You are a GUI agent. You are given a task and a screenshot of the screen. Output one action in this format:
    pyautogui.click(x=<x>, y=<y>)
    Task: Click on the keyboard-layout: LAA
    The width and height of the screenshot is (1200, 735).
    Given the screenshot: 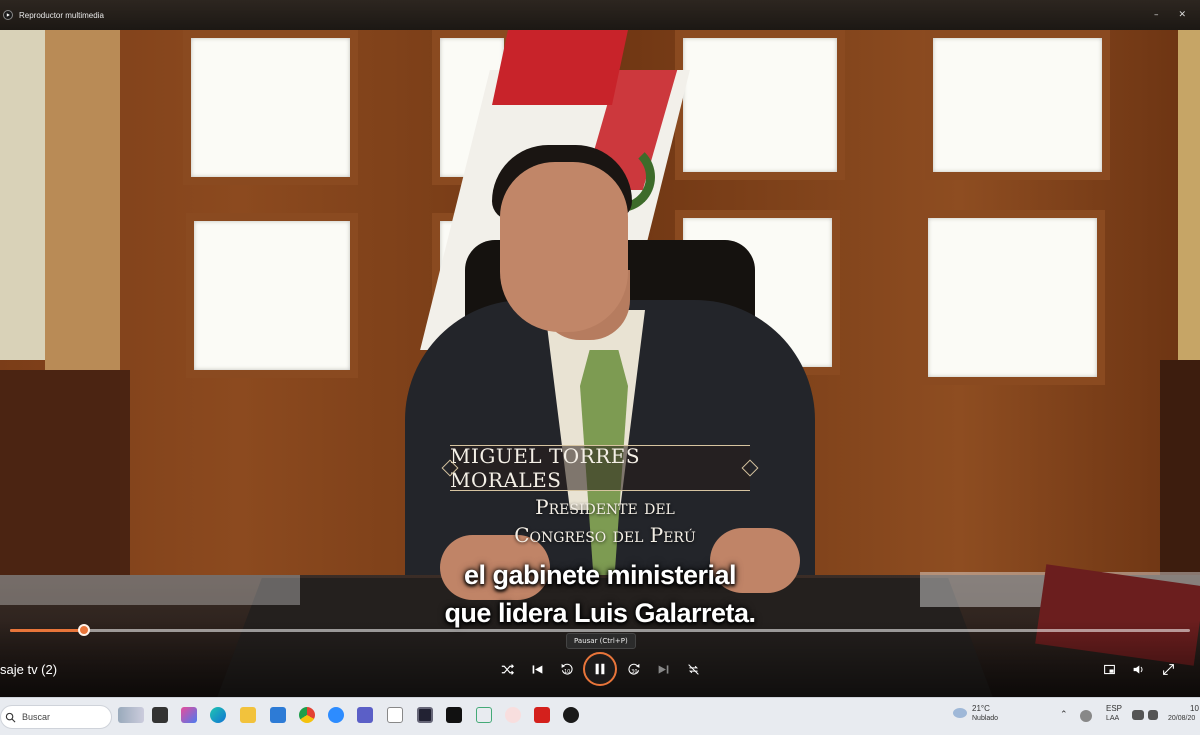 What is the action you would take?
    pyautogui.click(x=1112, y=718)
    